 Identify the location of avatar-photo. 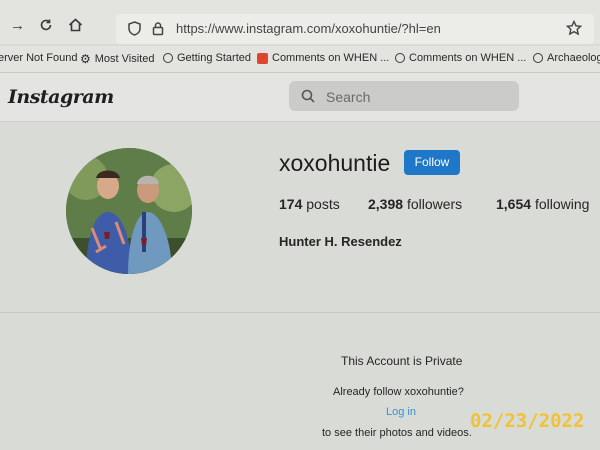
(129, 211).